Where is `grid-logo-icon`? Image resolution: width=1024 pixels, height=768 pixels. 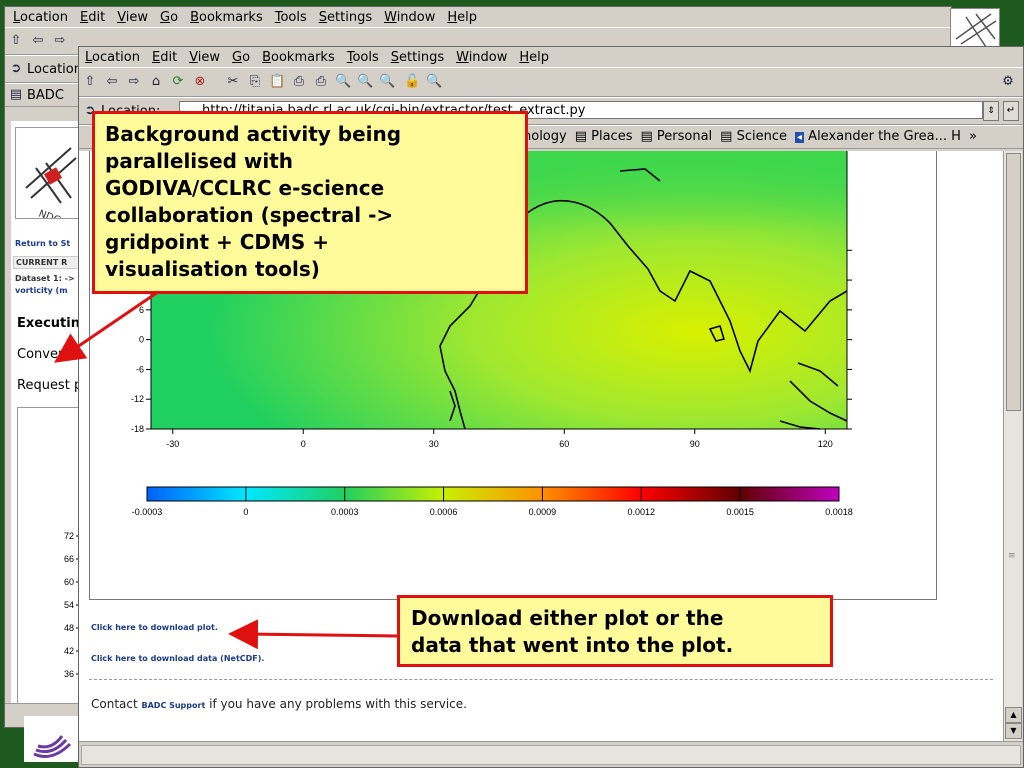 grid-logo-icon is located at coordinates (976, 30).